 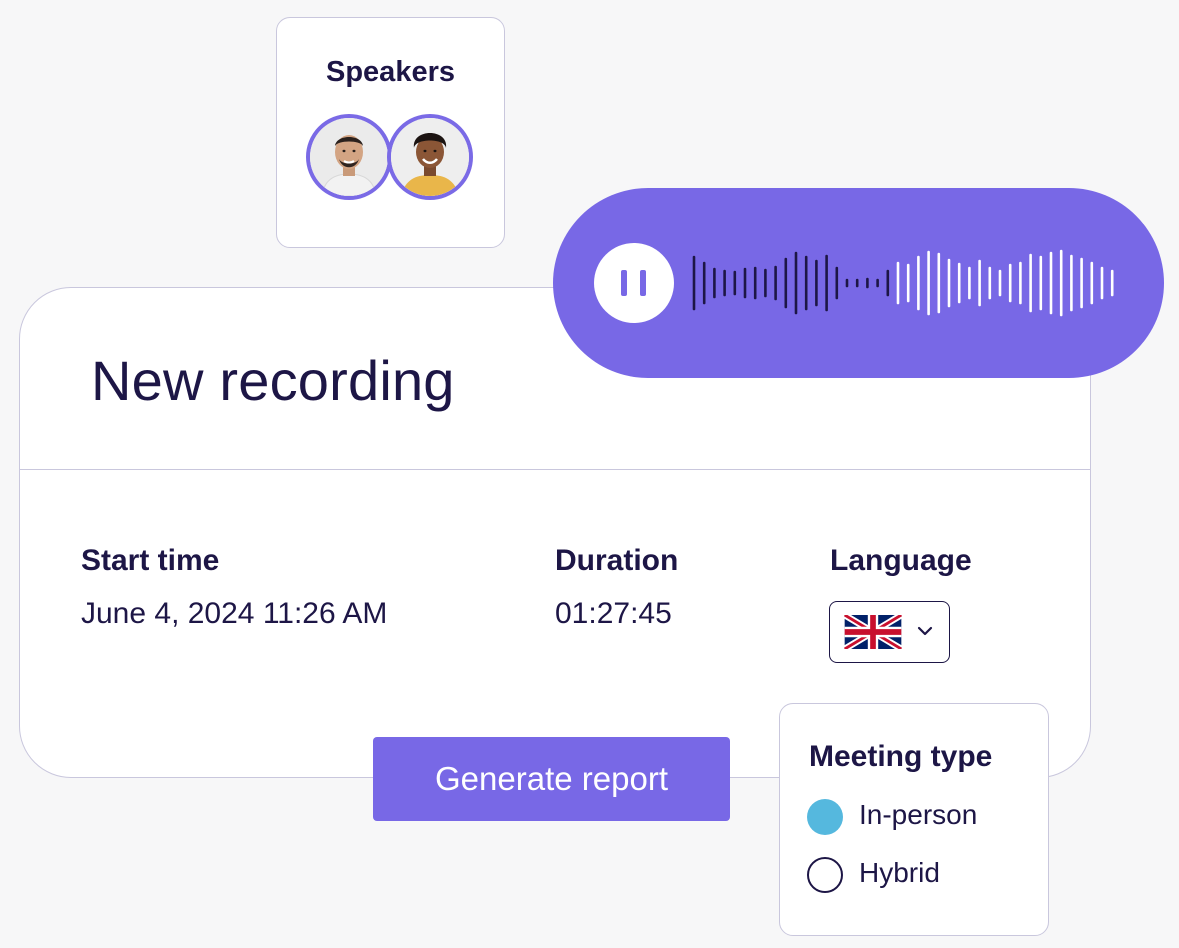 I want to click on language-label: Language, so click(x=901, y=560).